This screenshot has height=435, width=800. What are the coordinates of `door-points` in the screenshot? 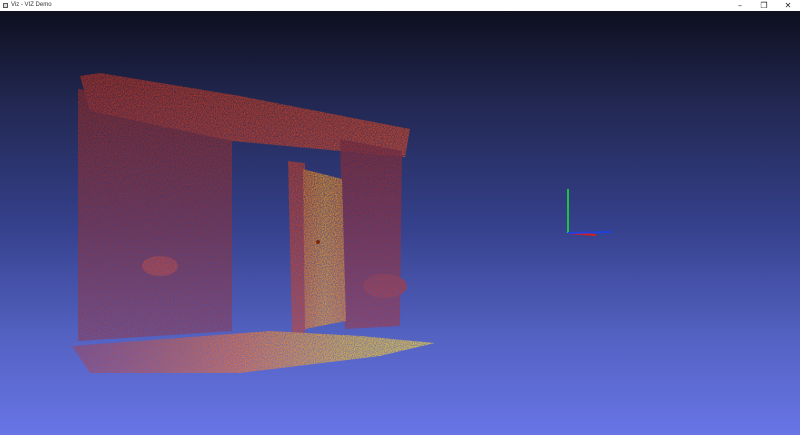 It's located at (324, 249).